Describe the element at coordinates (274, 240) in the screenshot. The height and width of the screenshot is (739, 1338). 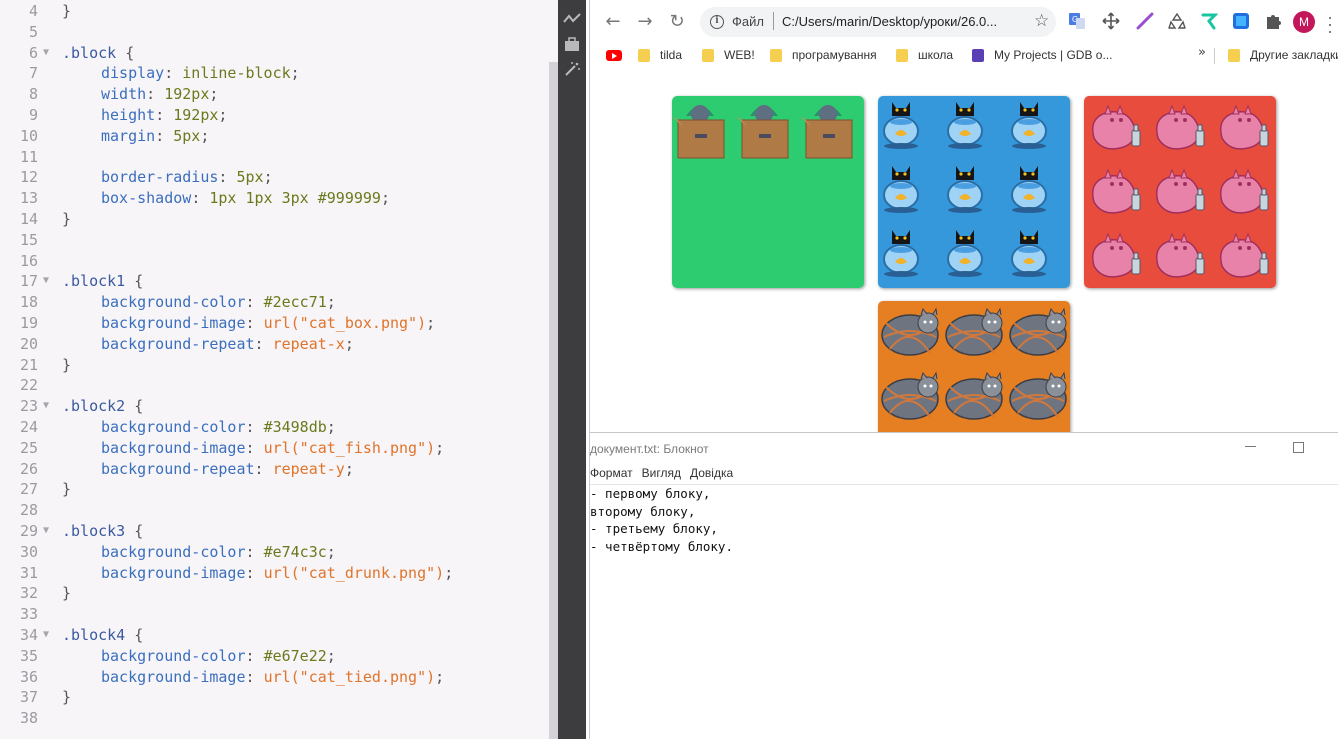
I see `code-line: 15` at that location.